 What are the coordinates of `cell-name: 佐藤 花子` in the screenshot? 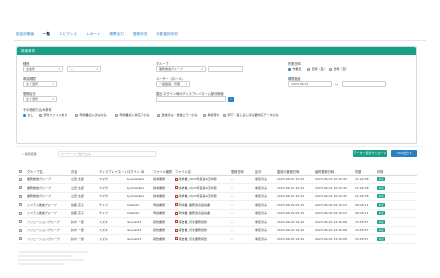 It's located at (84, 205).